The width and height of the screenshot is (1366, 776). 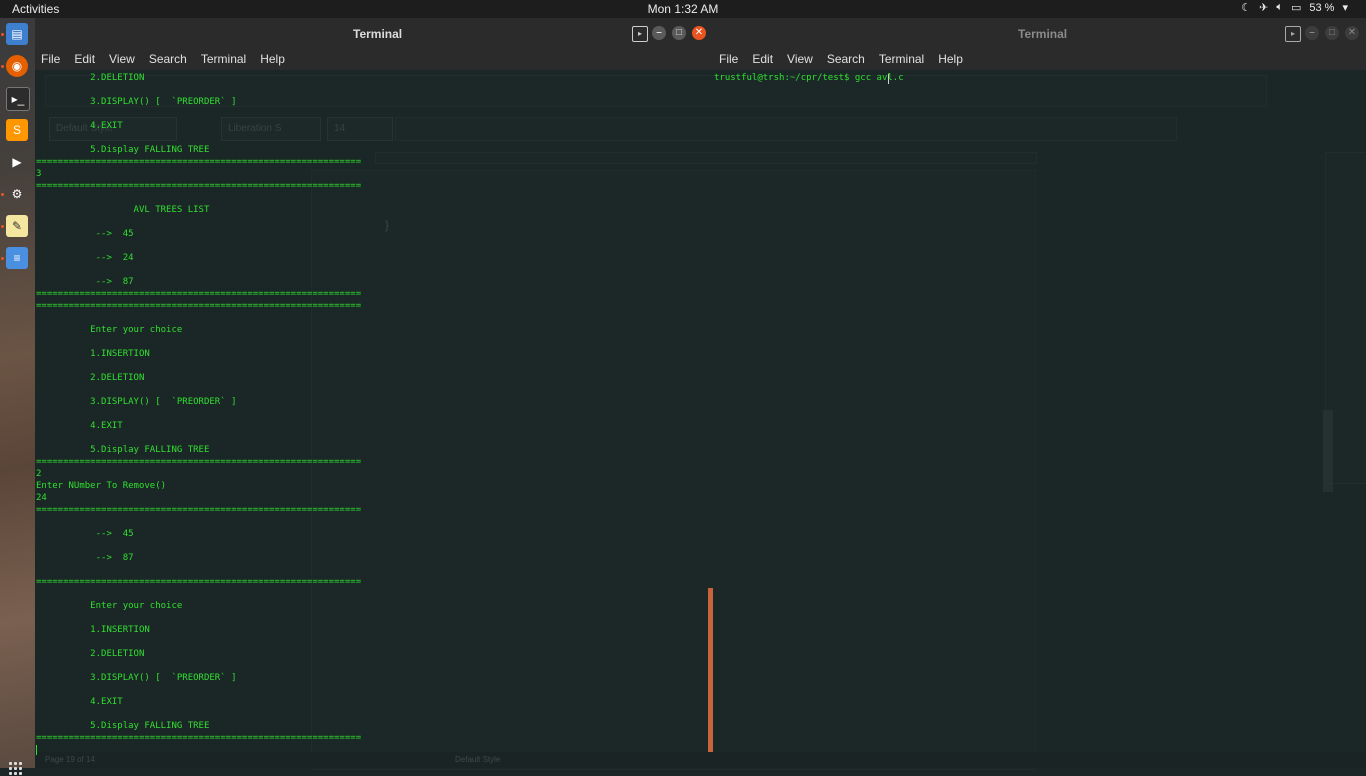 I want to click on night-light-icon: ☾, so click(x=1246, y=8).